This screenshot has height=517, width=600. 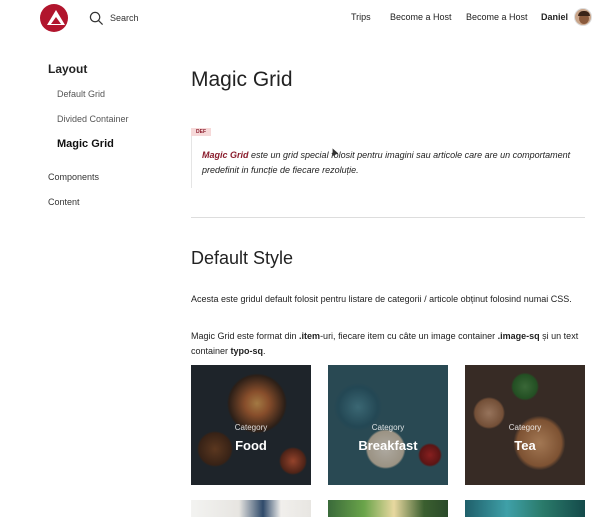 What do you see at coordinates (584, 13) in the screenshot?
I see `avatar-hair` at bounding box center [584, 13].